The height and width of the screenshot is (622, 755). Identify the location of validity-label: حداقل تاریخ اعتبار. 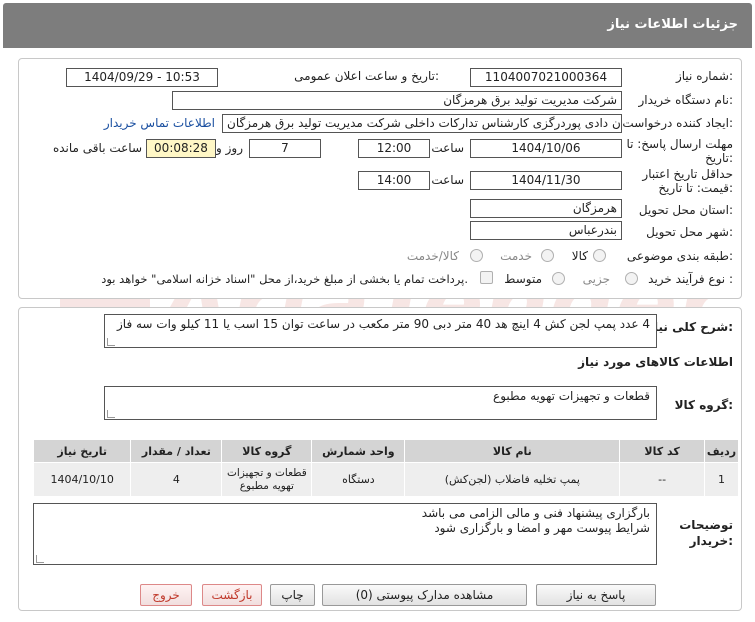
(687, 174).